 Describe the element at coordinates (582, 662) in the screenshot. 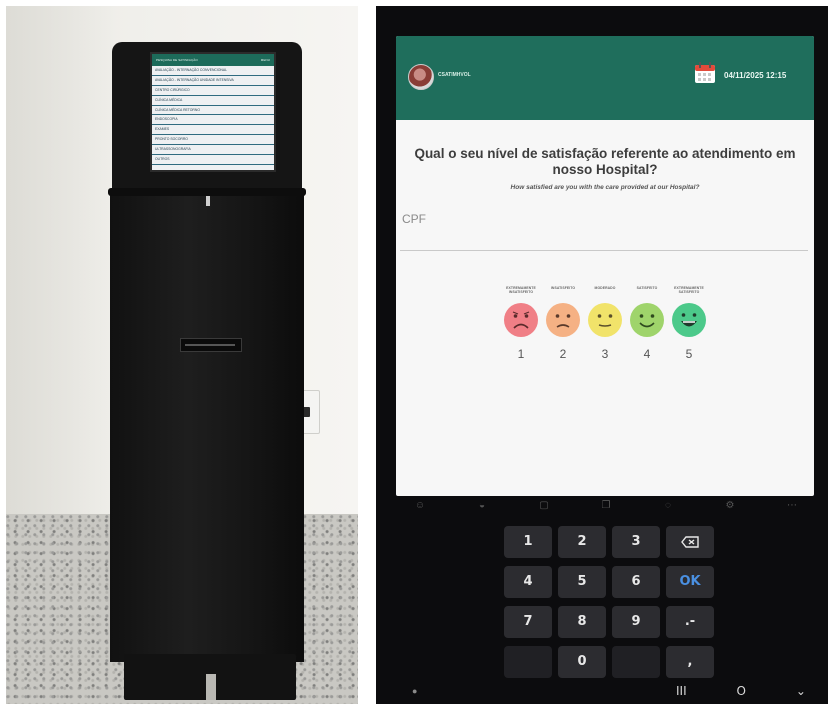

I see `key-0: 0` at that location.